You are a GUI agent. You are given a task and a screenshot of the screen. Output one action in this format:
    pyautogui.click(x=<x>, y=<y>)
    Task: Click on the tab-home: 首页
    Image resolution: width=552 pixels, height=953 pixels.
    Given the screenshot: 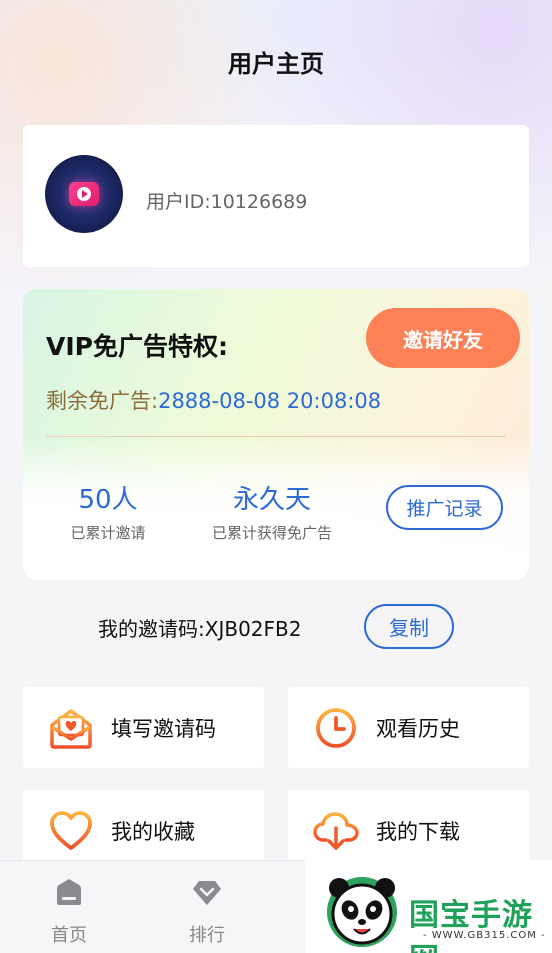 What is the action you would take?
    pyautogui.click(x=69, y=912)
    